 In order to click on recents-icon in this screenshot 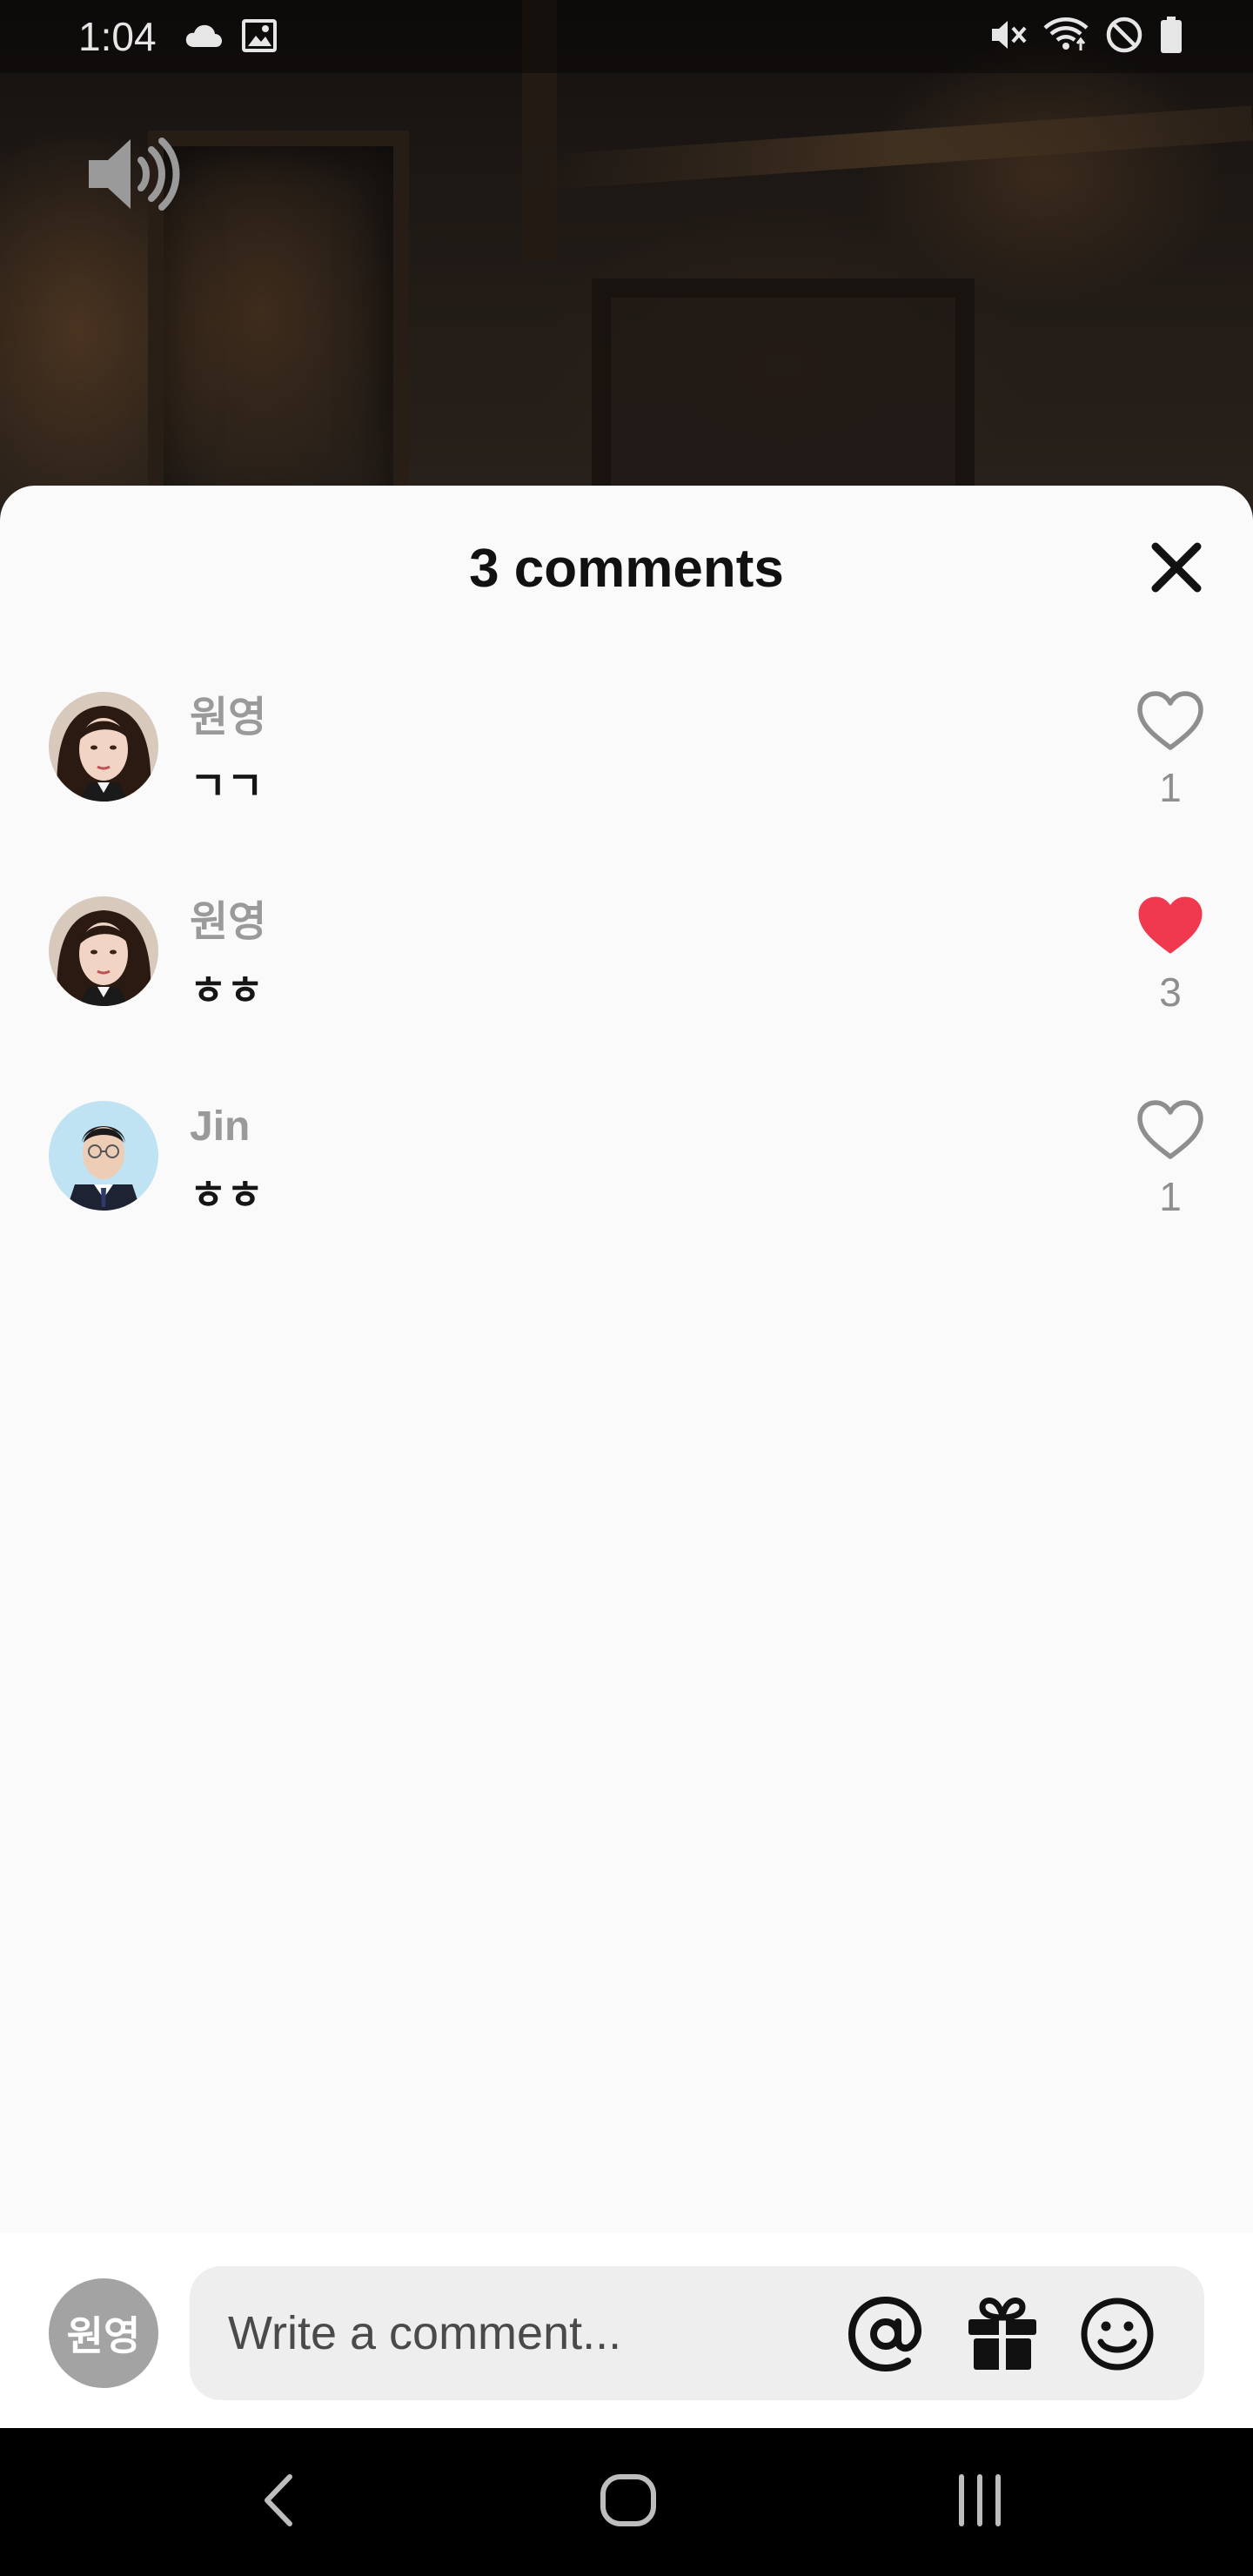, I will do `click(979, 2502)`.